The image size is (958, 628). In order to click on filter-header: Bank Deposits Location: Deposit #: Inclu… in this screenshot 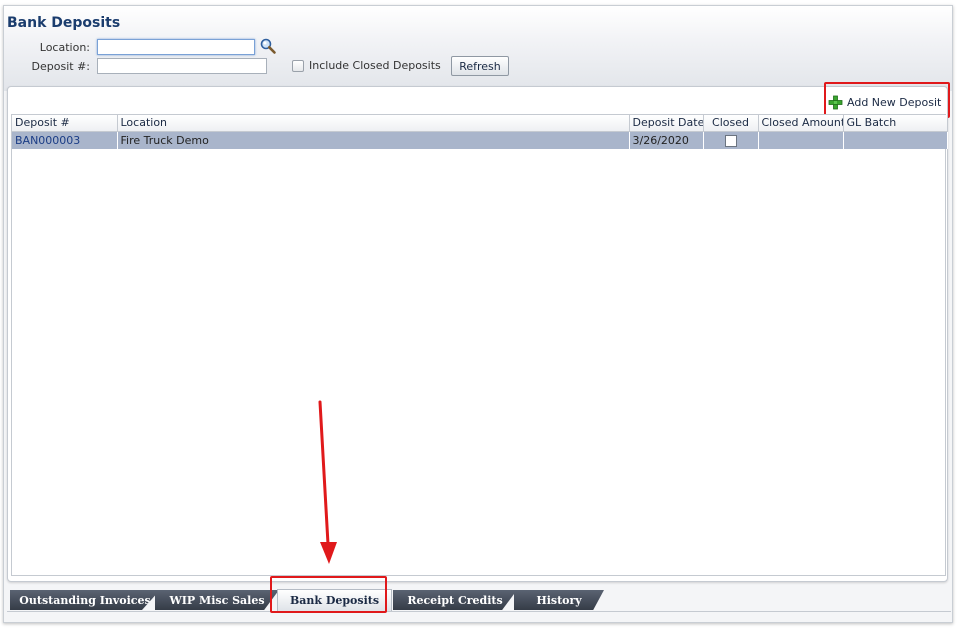, I will do `click(478, 48)`.